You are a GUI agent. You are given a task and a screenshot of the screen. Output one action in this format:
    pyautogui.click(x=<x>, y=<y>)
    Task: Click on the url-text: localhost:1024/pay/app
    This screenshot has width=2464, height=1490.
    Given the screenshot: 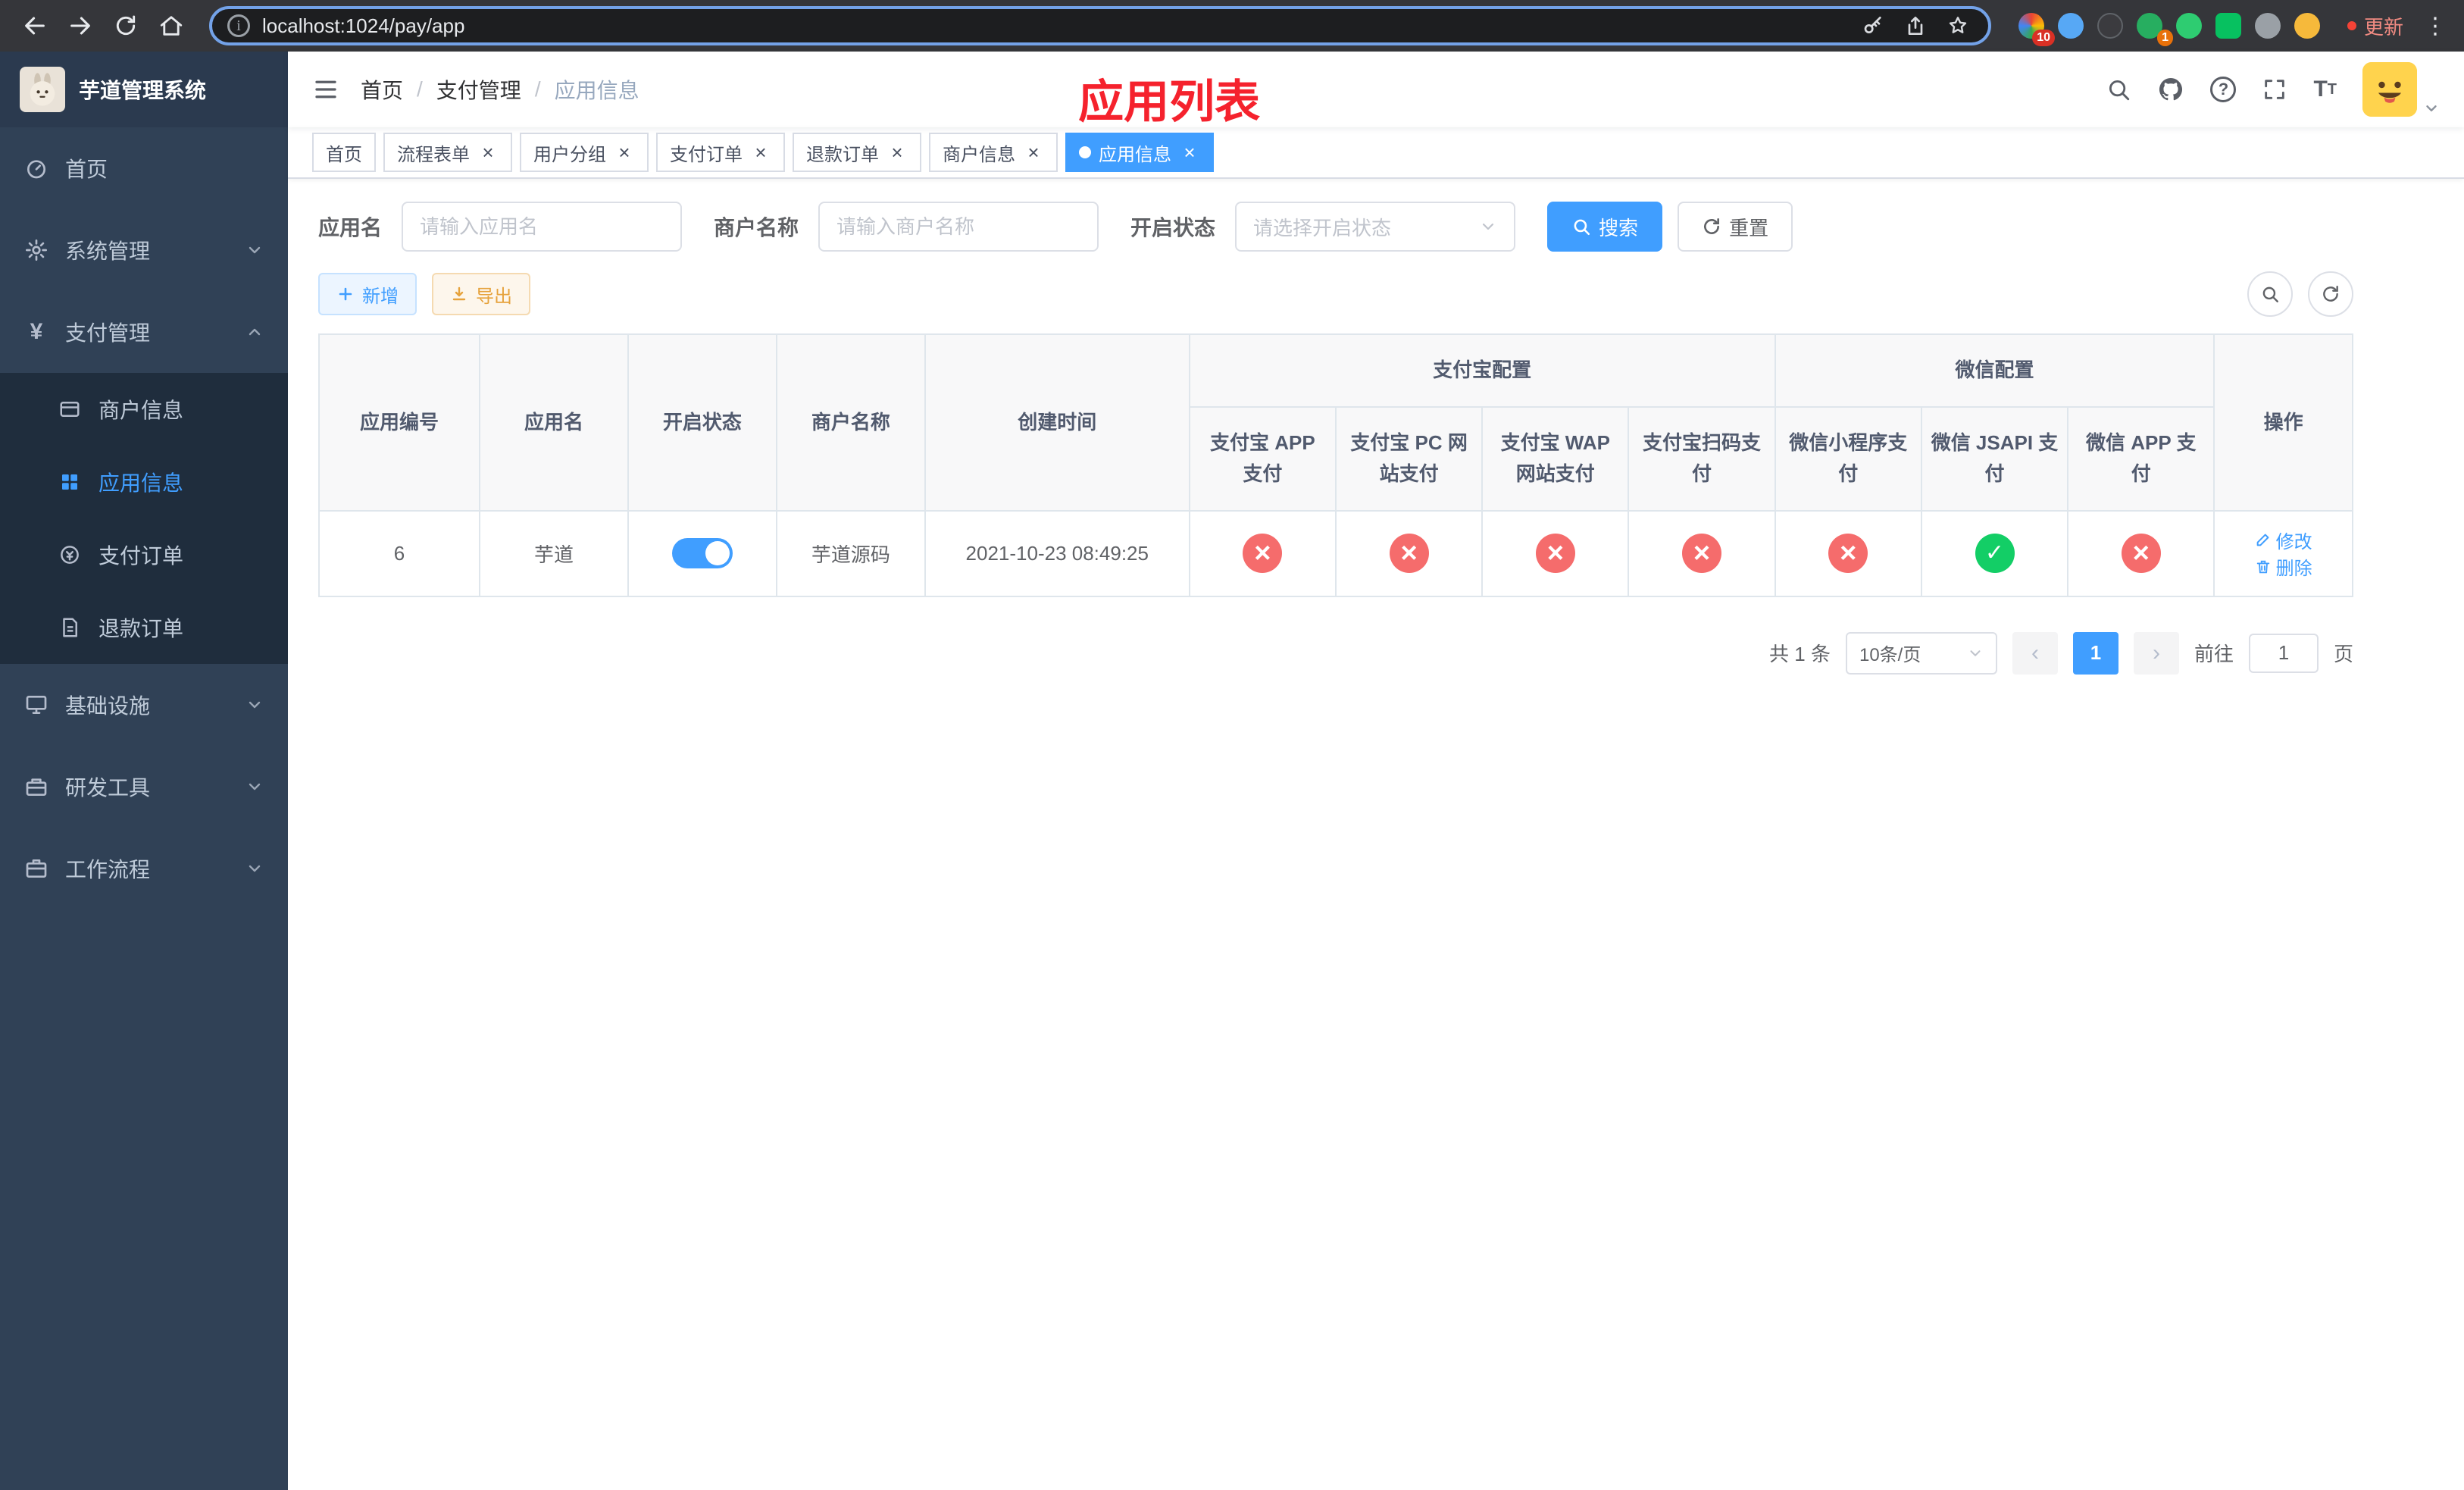 What is the action you would take?
    pyautogui.click(x=1055, y=26)
    